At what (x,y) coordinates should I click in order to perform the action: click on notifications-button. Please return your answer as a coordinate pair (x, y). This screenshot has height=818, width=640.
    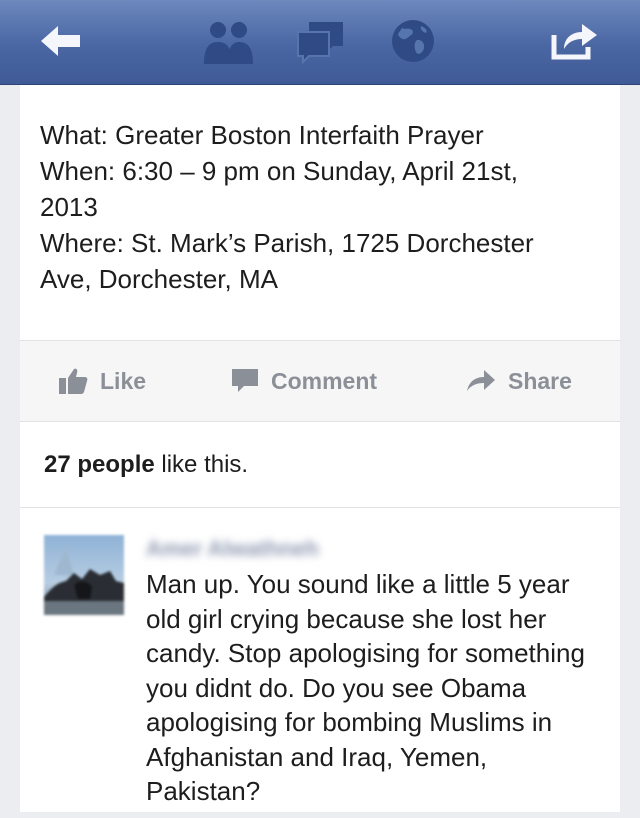
    Looking at the image, I should click on (413, 41).